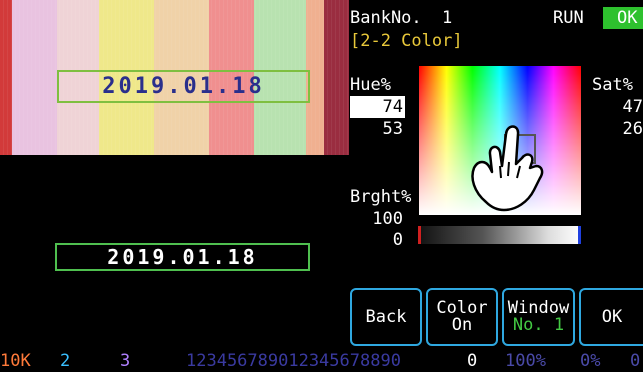 This screenshot has width=643, height=372. What do you see at coordinates (507, 168) in the screenshot?
I see `pointing-hand-icon` at bounding box center [507, 168].